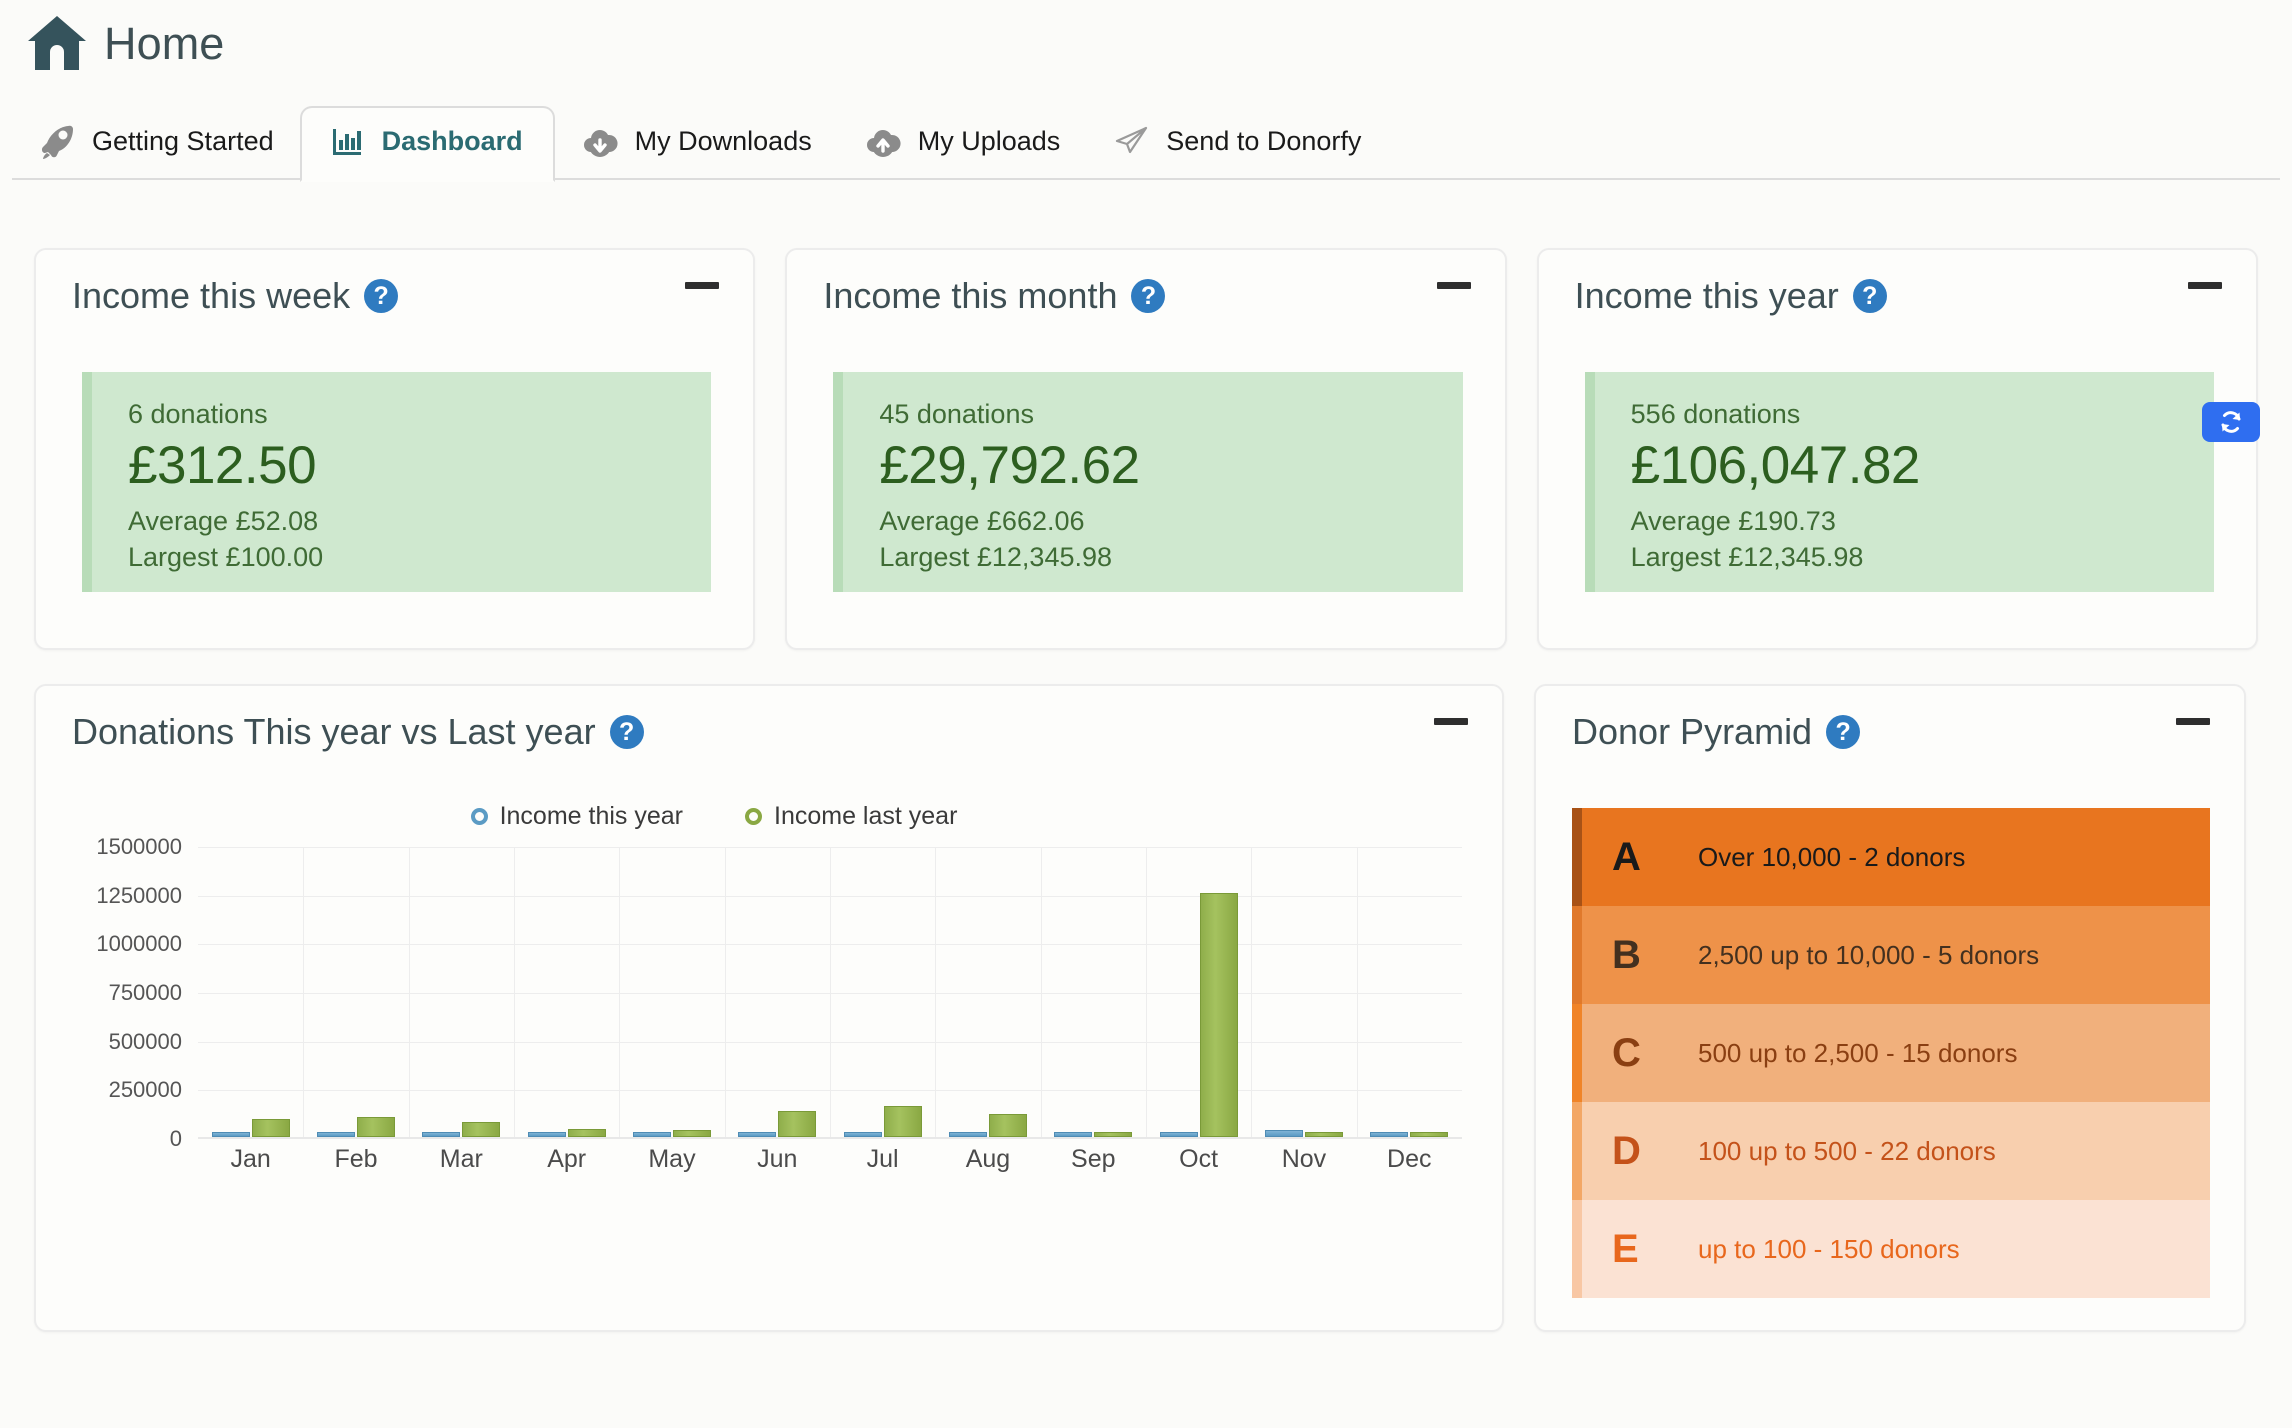 This screenshot has height=1428, width=2292. Describe the element at coordinates (769, 718) in the screenshot. I see `panel-header: Donations This year vs Last year ?` at that location.